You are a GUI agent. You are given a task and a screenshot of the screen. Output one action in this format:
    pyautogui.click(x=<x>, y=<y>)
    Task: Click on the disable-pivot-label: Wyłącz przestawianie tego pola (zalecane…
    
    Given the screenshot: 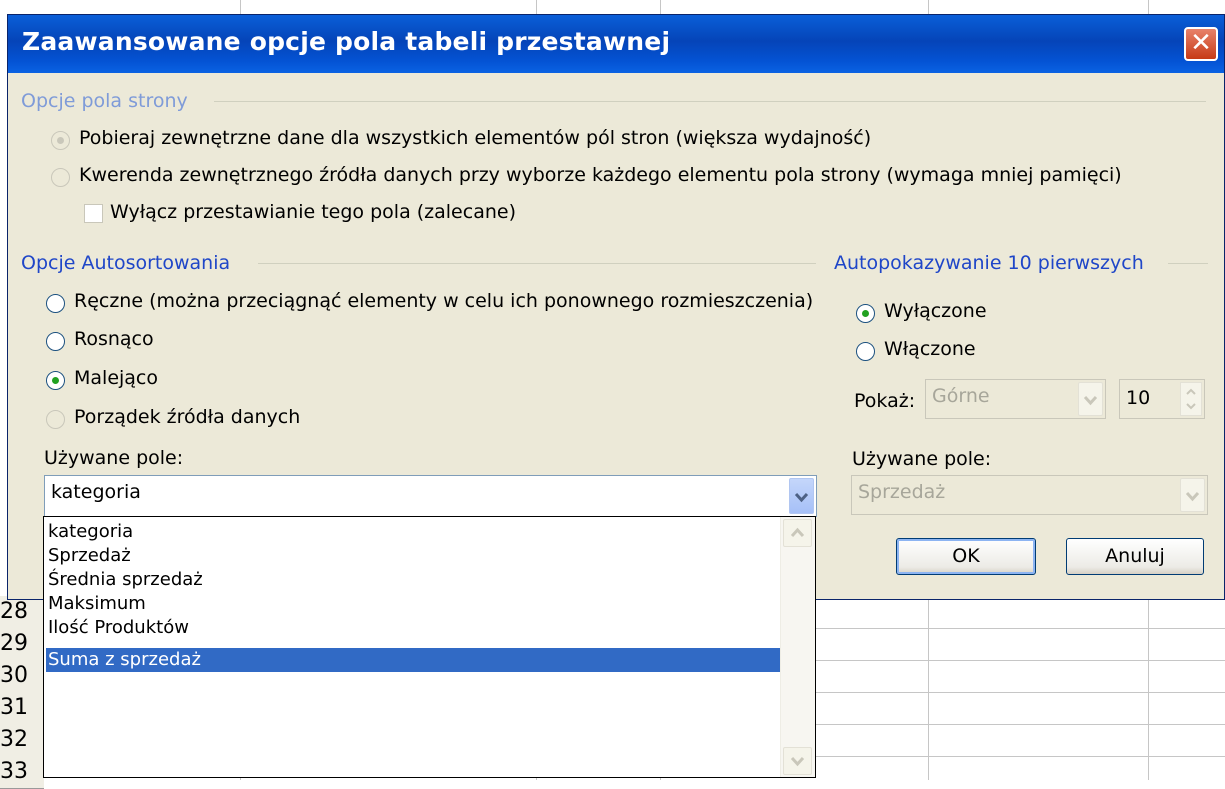 What is the action you would take?
    pyautogui.click(x=313, y=212)
    